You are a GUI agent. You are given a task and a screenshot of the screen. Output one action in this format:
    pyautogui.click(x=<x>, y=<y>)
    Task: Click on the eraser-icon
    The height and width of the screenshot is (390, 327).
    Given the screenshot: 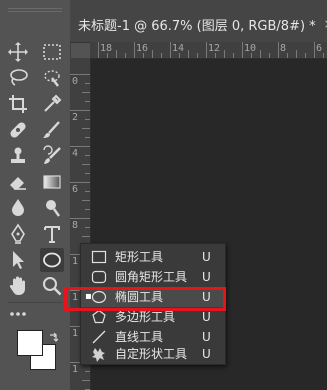 What is the action you would take?
    pyautogui.click(x=18, y=182)
    